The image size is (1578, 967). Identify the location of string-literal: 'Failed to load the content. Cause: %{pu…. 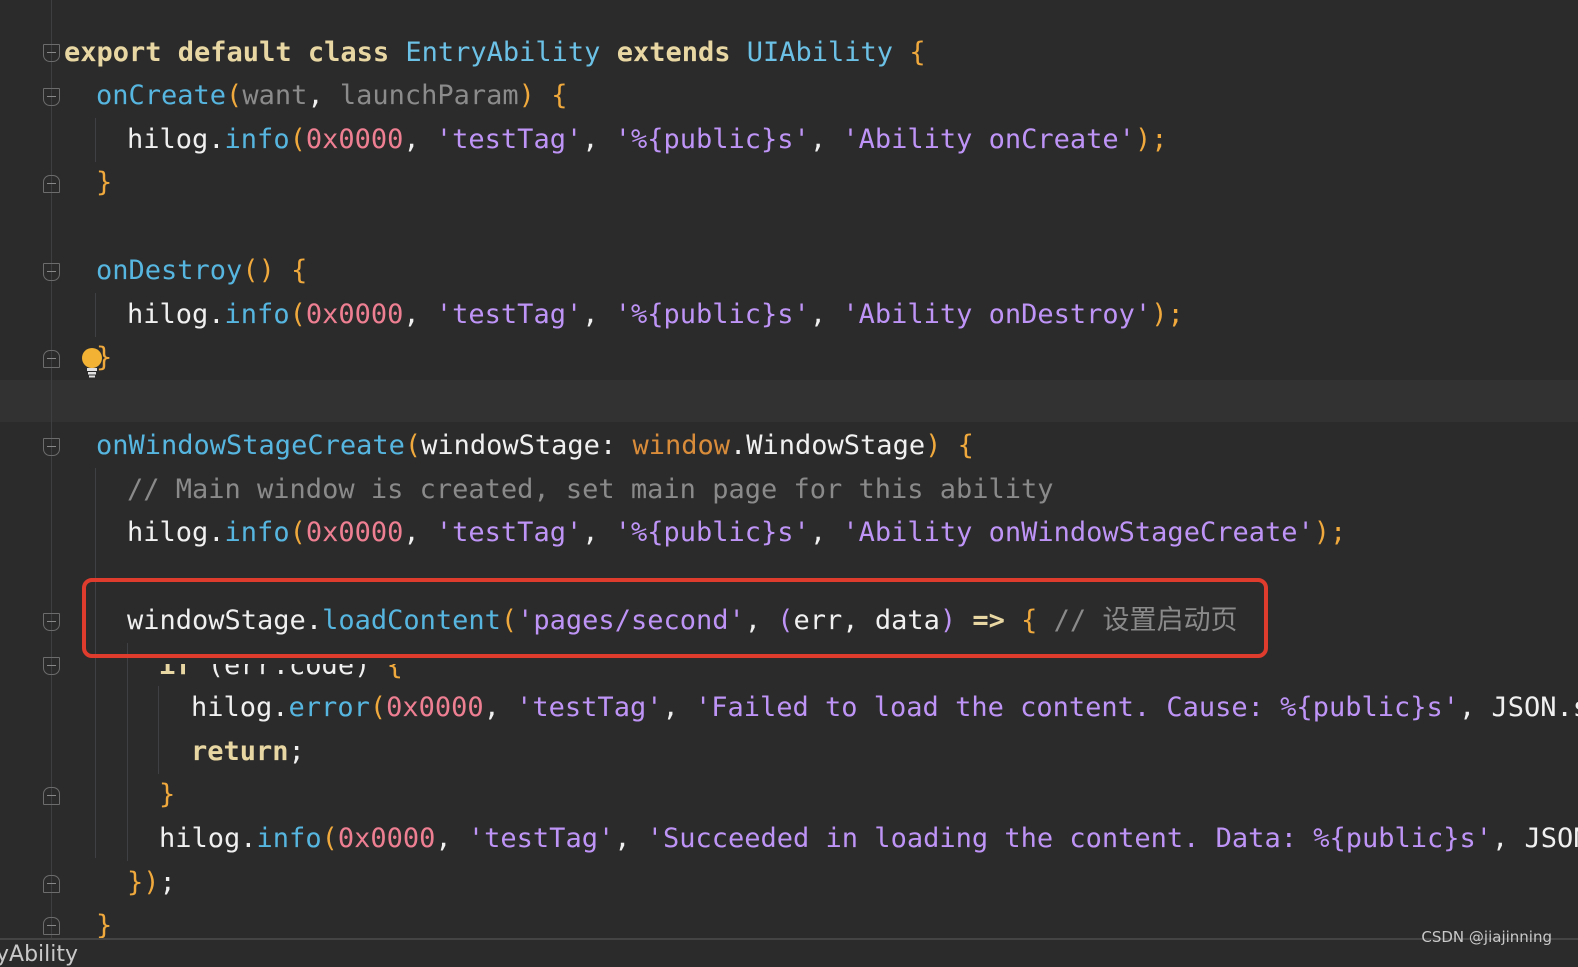
(1076, 707).